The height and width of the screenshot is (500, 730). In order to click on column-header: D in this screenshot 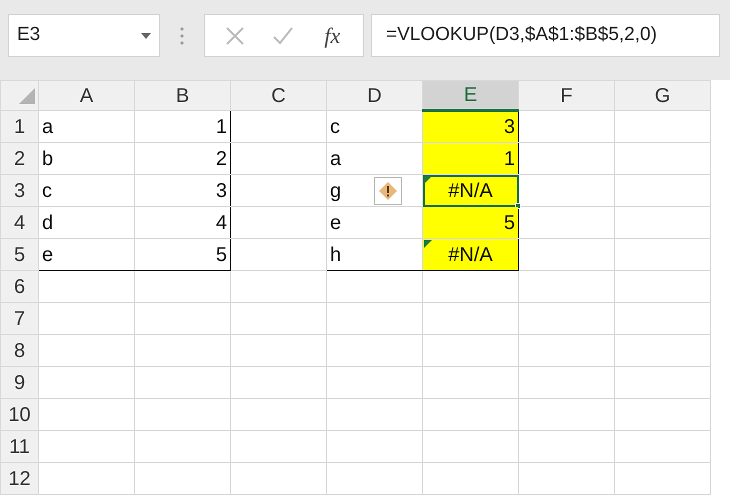, I will do `click(374, 95)`.